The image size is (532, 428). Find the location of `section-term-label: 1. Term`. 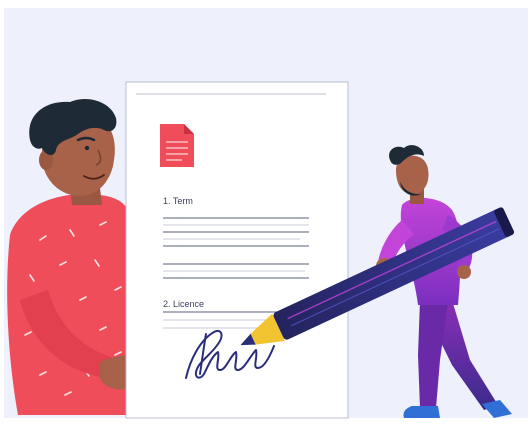

section-term-label: 1. Term is located at coordinates (178, 201).